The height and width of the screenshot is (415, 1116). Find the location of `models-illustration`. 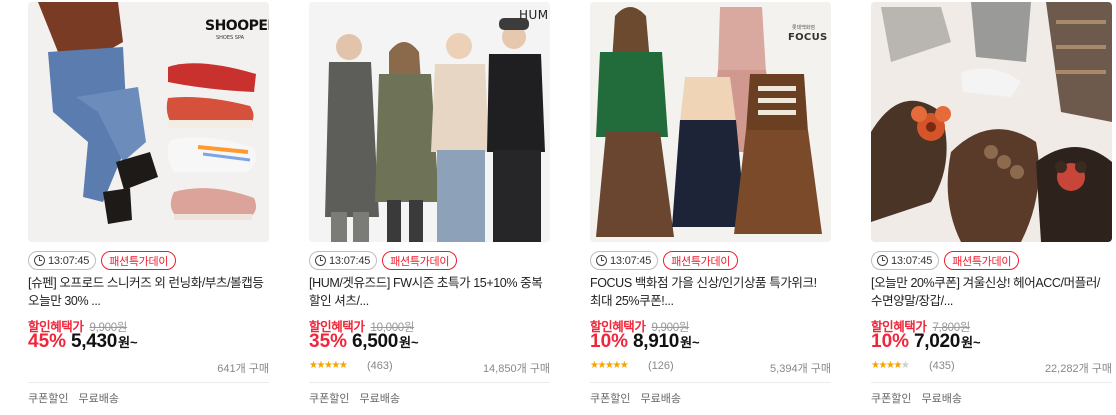

models-illustration is located at coordinates (429, 122).